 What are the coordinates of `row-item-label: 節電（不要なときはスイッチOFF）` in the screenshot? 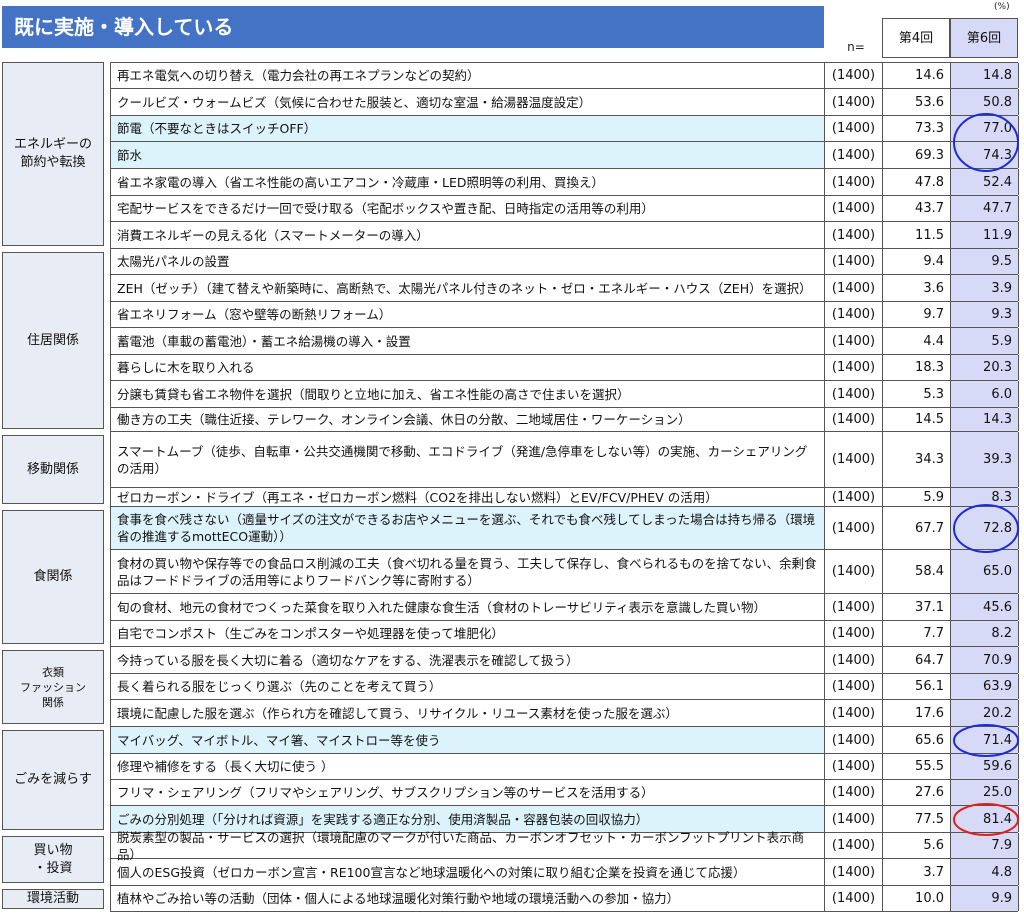 It's located at (468, 128).